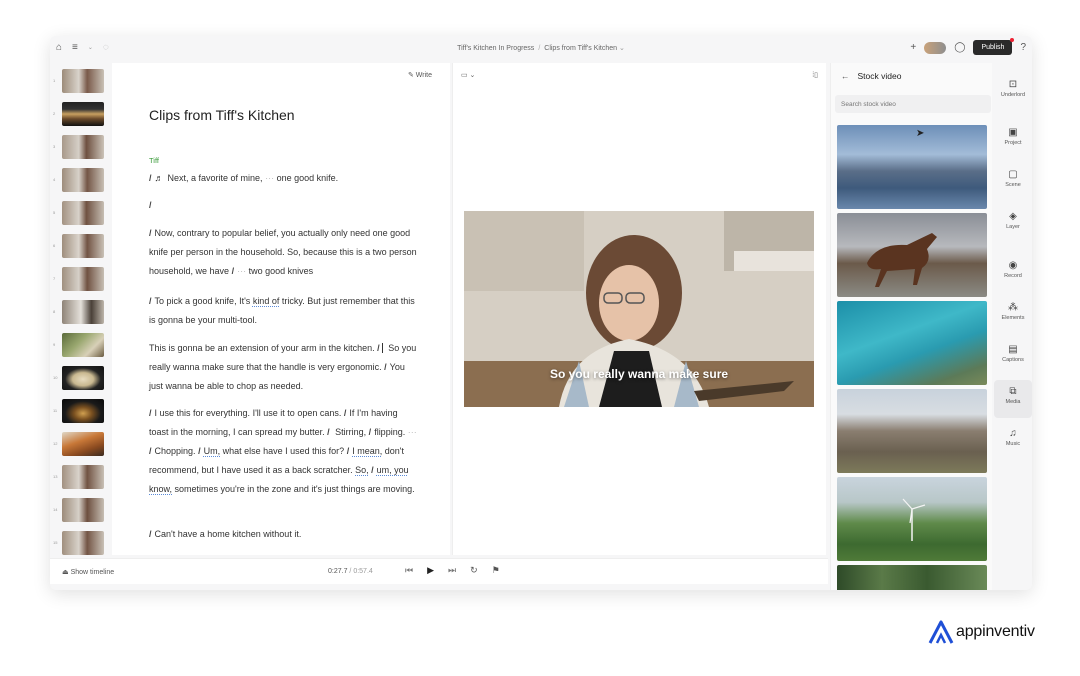 This screenshot has width=1080, height=676. I want to click on page-title: Clips from Tiff's Kitchen, so click(222, 115).